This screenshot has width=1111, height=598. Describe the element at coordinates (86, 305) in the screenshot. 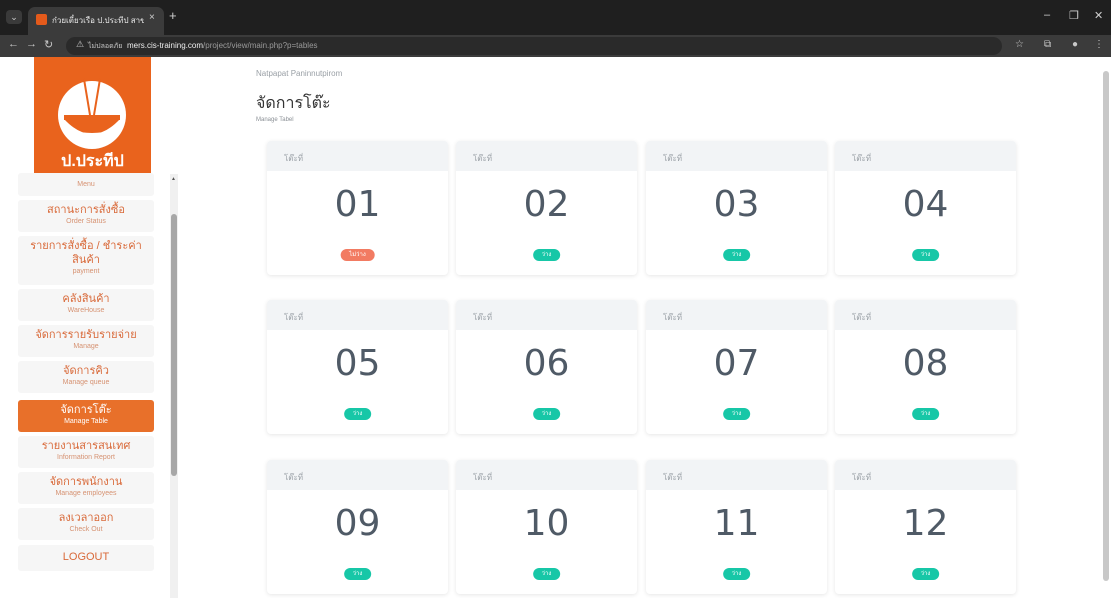

I see `sidebar-item-warehouse: คลังสินค้า WareHouse` at that location.